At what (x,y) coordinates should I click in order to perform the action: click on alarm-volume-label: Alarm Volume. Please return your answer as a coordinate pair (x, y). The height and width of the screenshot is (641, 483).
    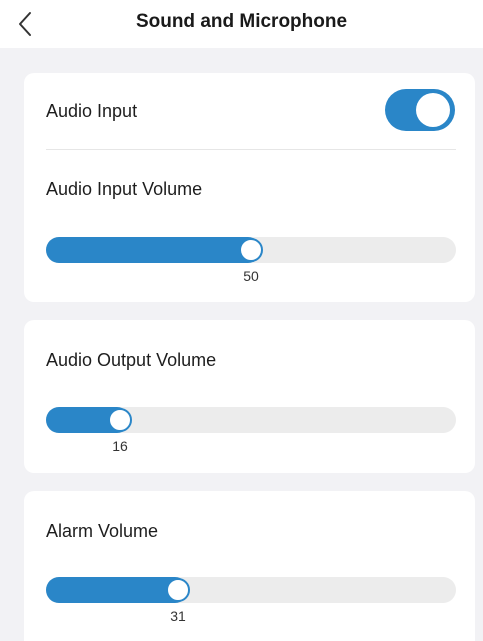
    Looking at the image, I should click on (102, 531).